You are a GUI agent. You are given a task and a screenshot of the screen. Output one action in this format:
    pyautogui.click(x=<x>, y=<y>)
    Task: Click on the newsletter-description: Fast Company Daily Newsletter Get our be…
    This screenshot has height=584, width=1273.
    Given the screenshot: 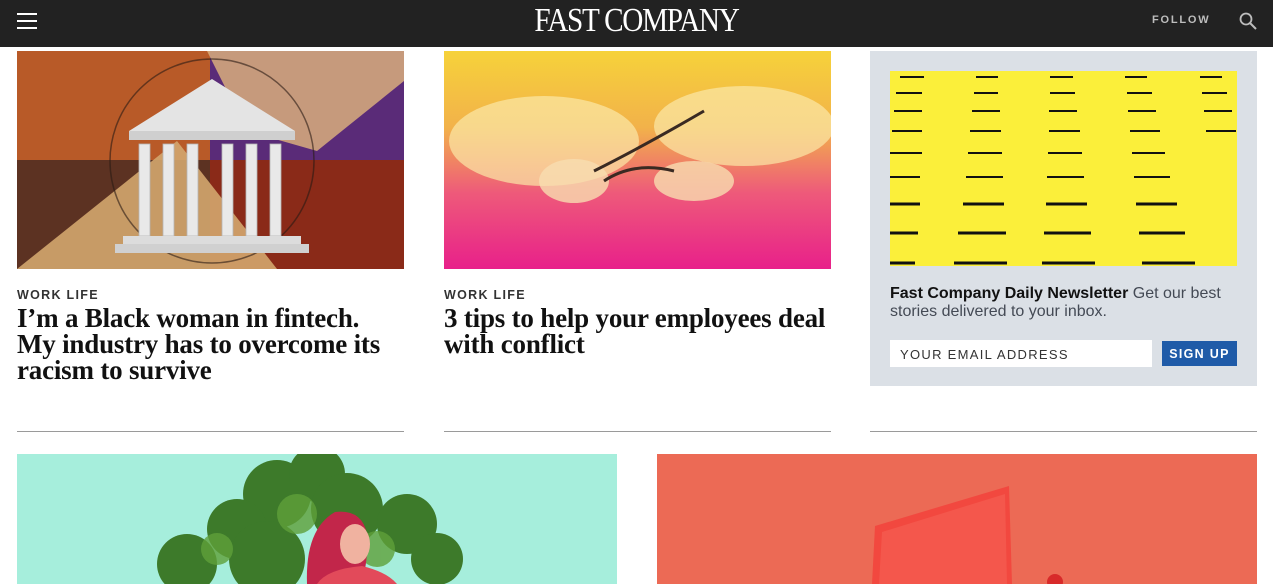 What is the action you would take?
    pyautogui.click(x=1060, y=303)
    